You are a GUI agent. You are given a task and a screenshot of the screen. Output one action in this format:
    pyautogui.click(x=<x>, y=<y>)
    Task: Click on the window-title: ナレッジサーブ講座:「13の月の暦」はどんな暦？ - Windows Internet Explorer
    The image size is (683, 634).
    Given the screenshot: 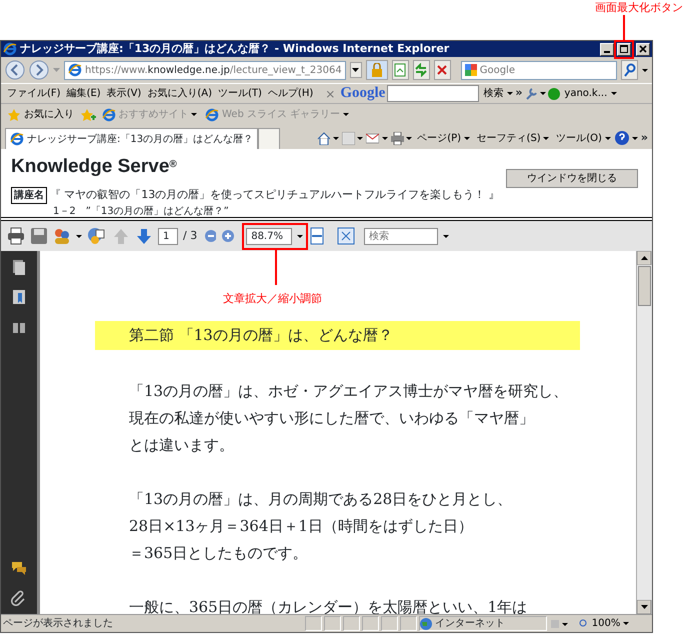 What is the action you would take?
    pyautogui.click(x=235, y=48)
    